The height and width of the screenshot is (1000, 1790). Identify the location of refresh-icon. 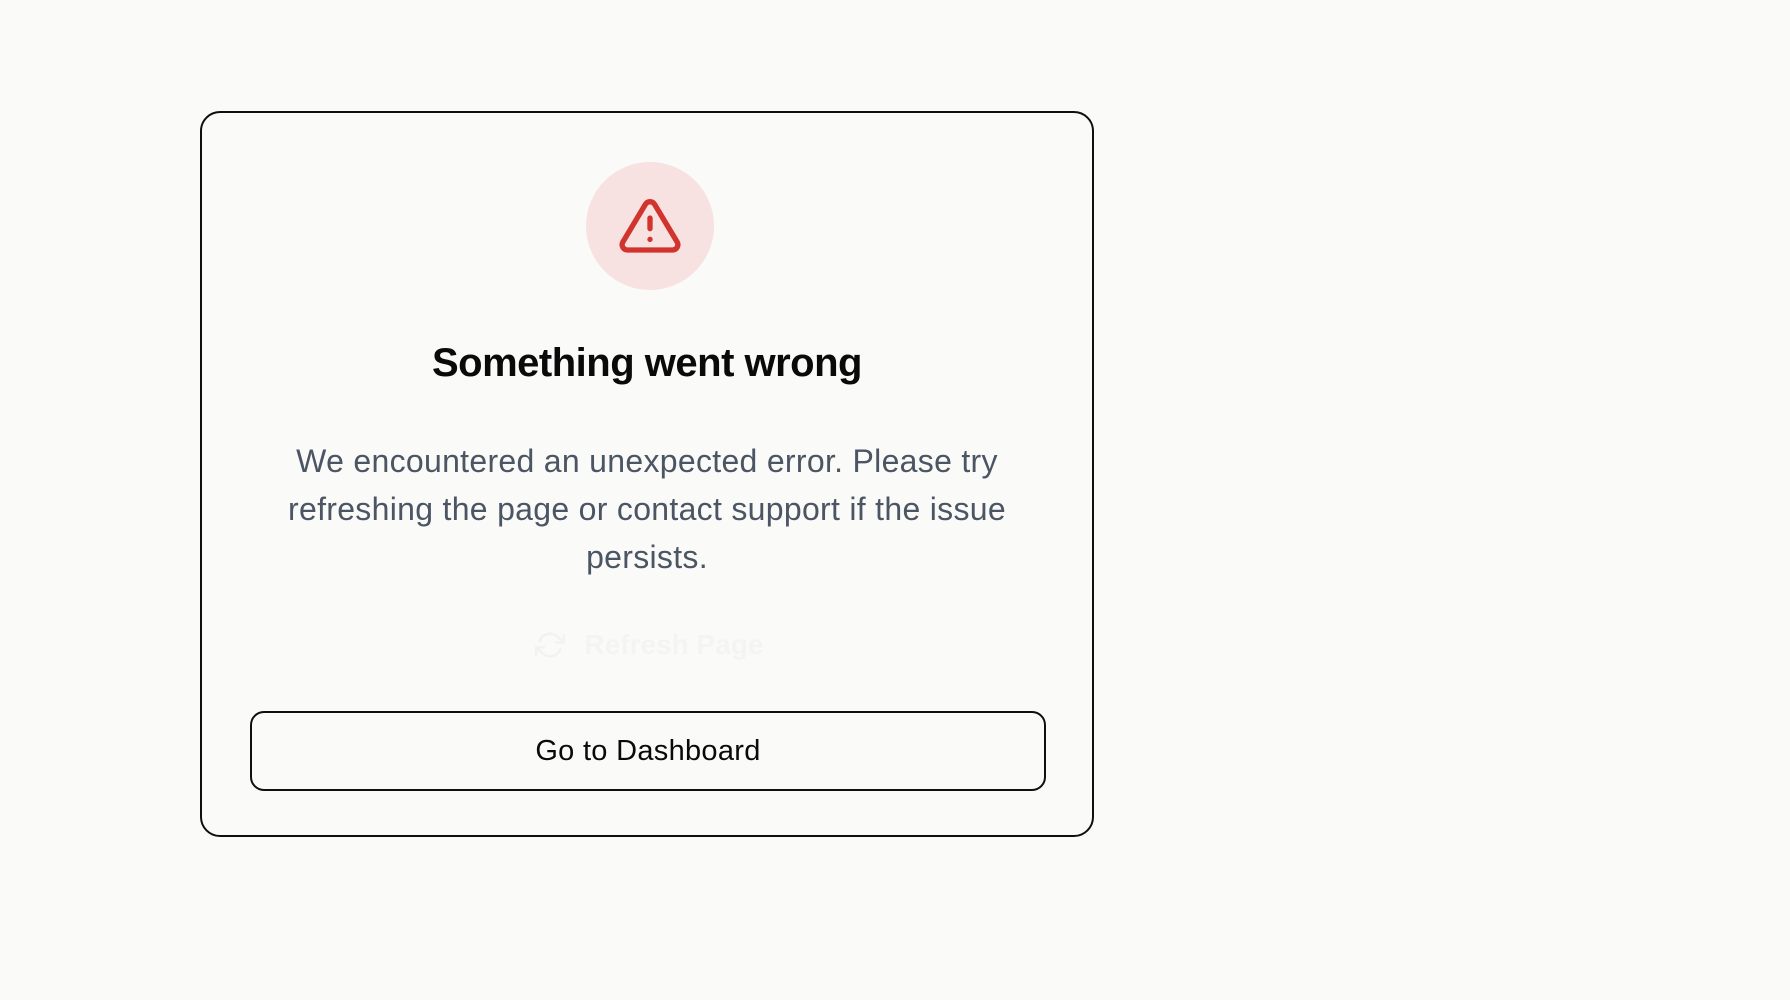
(549, 645).